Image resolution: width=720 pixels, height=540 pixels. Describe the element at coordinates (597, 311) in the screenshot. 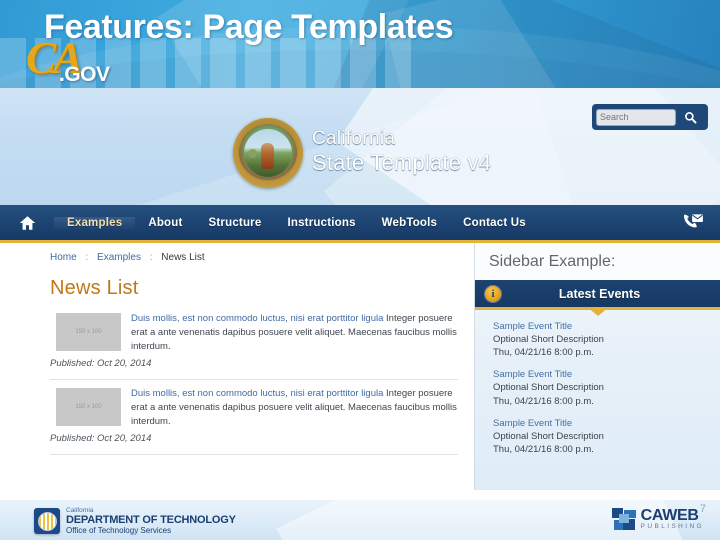

I see `events-header-notch` at that location.